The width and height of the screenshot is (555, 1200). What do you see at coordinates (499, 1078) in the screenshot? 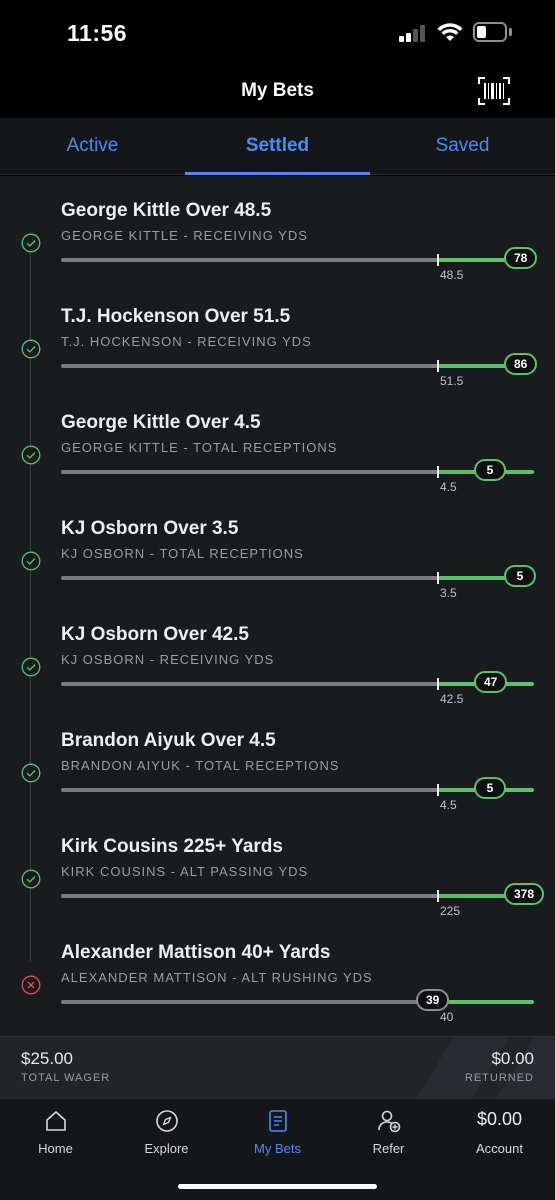
I see `returned-label: RETURNED` at bounding box center [499, 1078].